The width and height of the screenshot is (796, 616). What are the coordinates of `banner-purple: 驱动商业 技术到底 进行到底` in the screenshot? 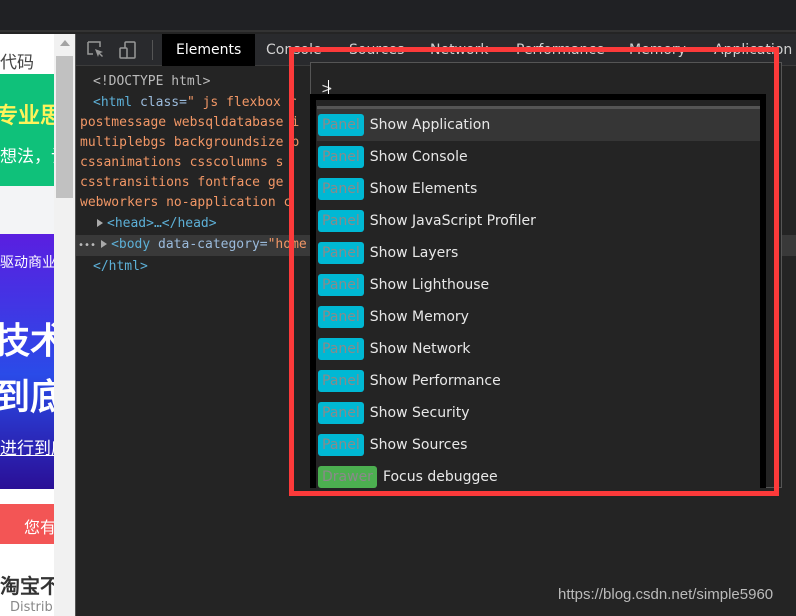 It's located at (28, 361).